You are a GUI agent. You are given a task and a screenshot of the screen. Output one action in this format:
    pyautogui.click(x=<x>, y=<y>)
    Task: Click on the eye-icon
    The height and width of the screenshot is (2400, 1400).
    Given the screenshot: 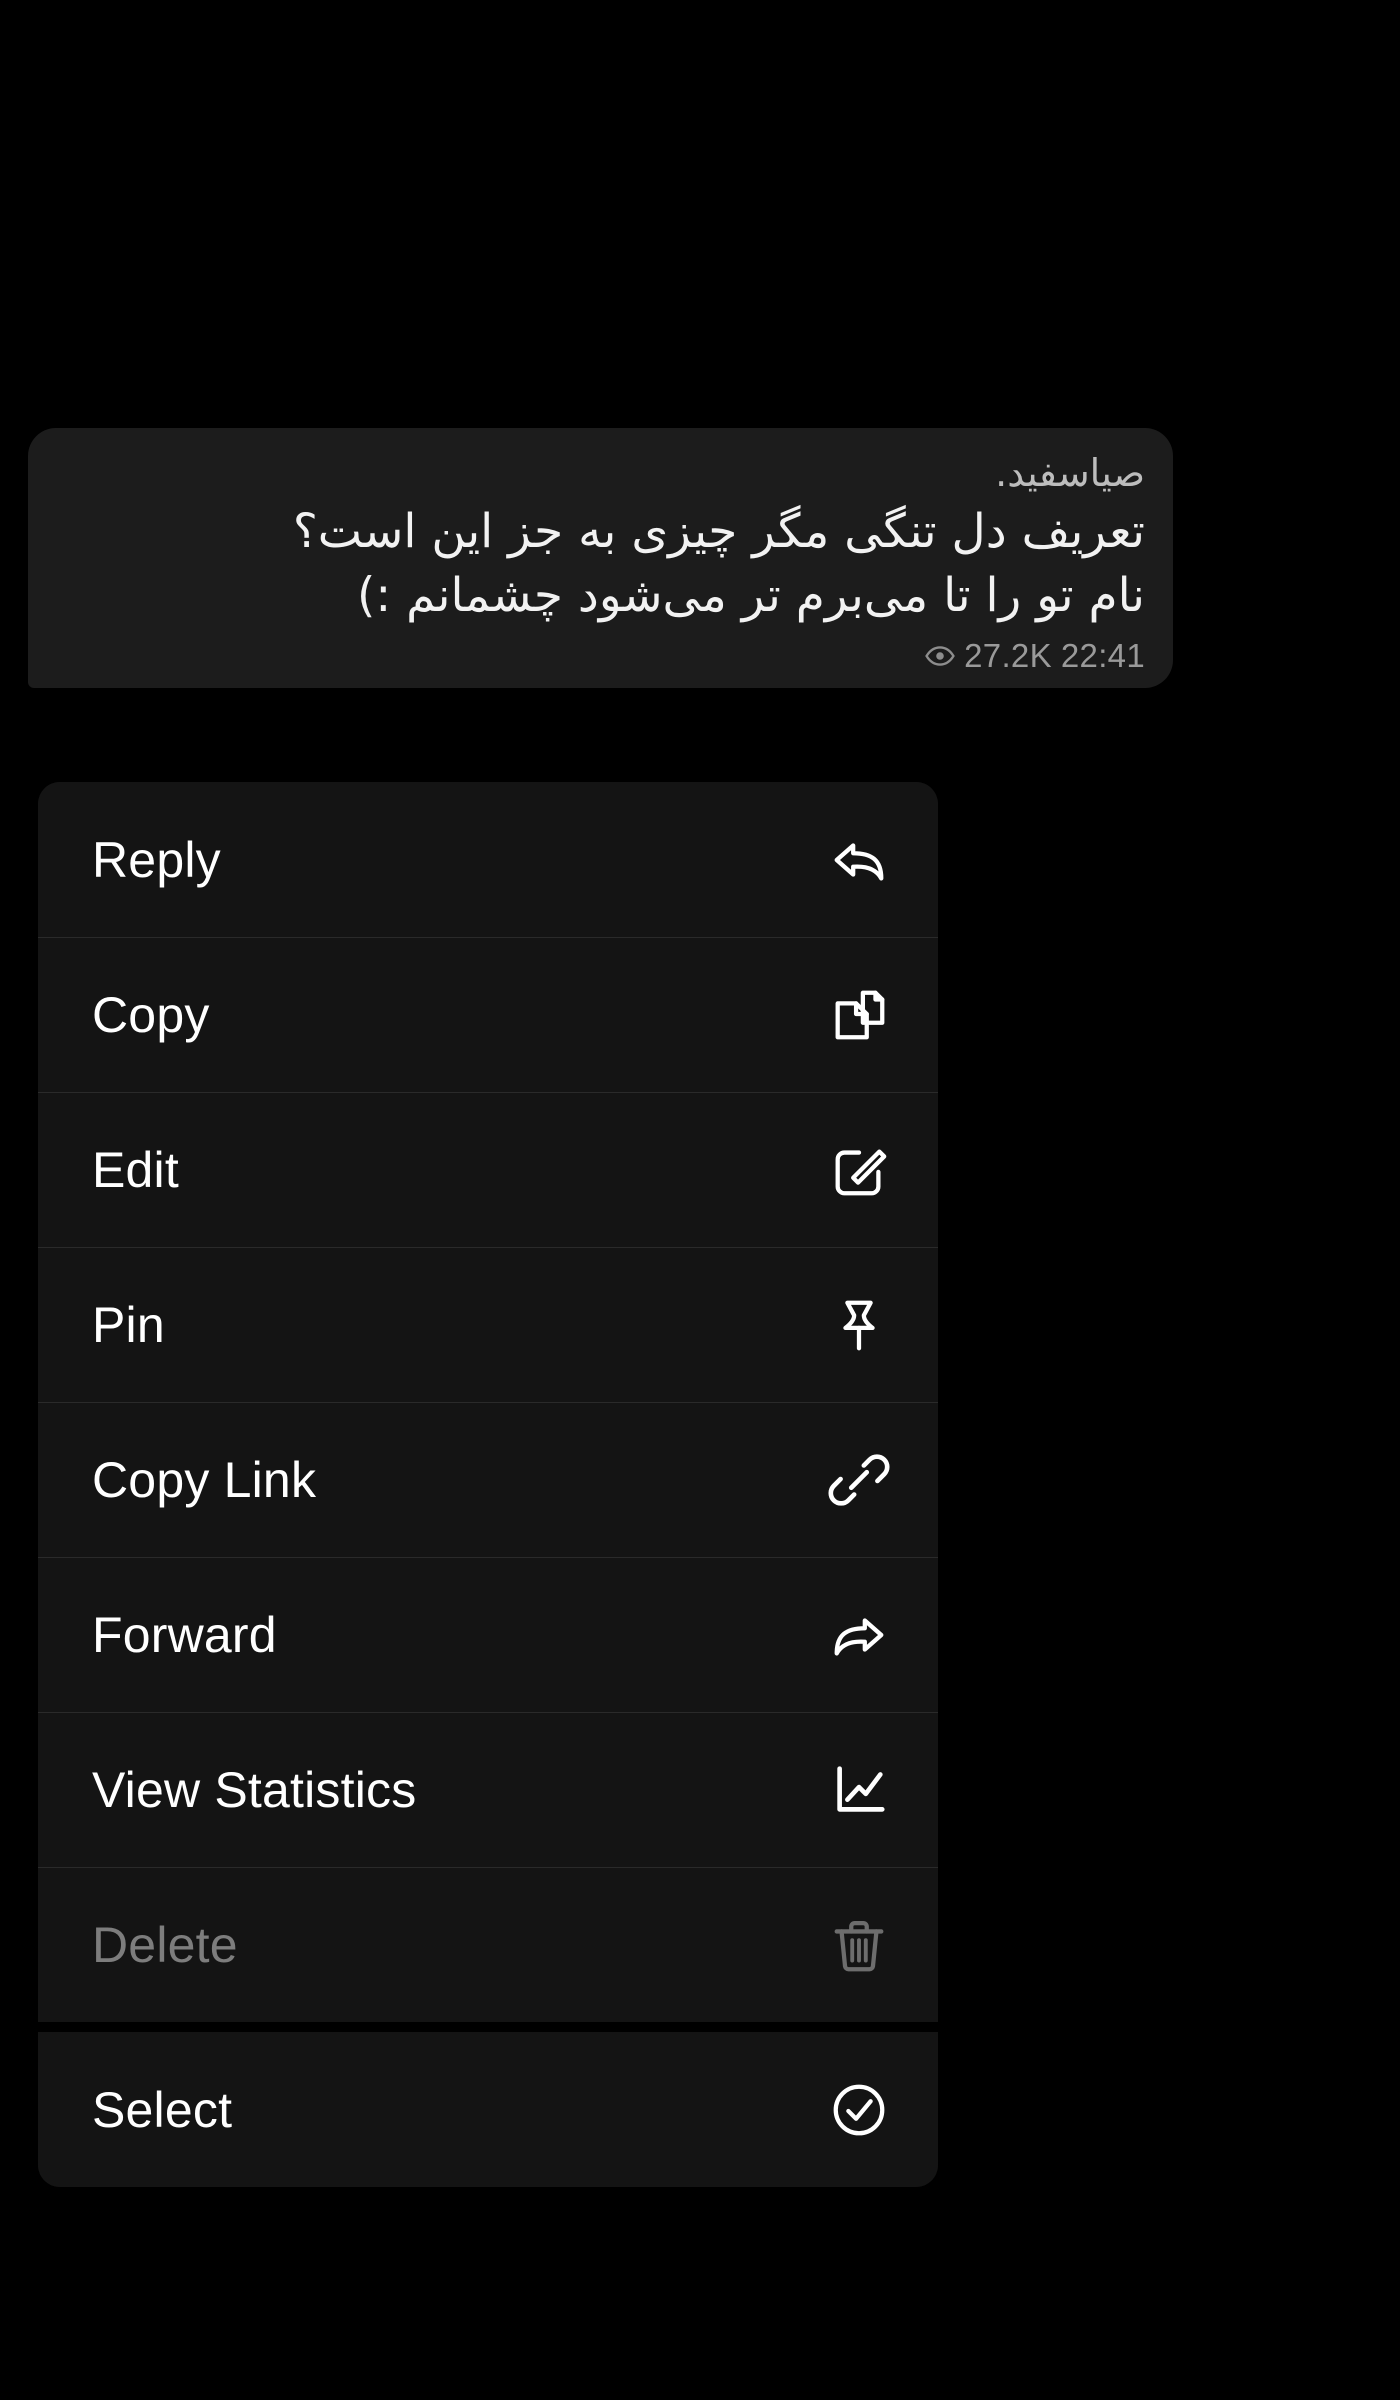 What is the action you would take?
    pyautogui.click(x=940, y=656)
    